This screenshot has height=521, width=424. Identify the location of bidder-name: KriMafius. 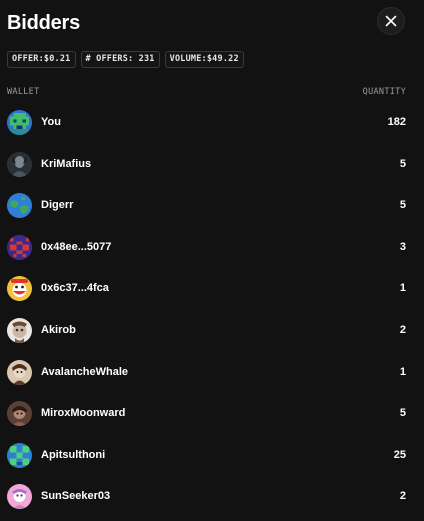
(66, 164).